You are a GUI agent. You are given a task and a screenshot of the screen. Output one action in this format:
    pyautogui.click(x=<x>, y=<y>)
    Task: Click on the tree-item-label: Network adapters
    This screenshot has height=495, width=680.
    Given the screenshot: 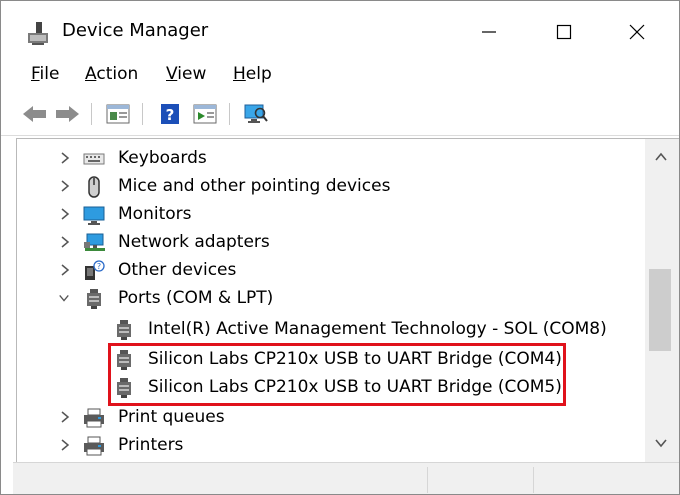 What is the action you would take?
    pyautogui.click(x=194, y=242)
    